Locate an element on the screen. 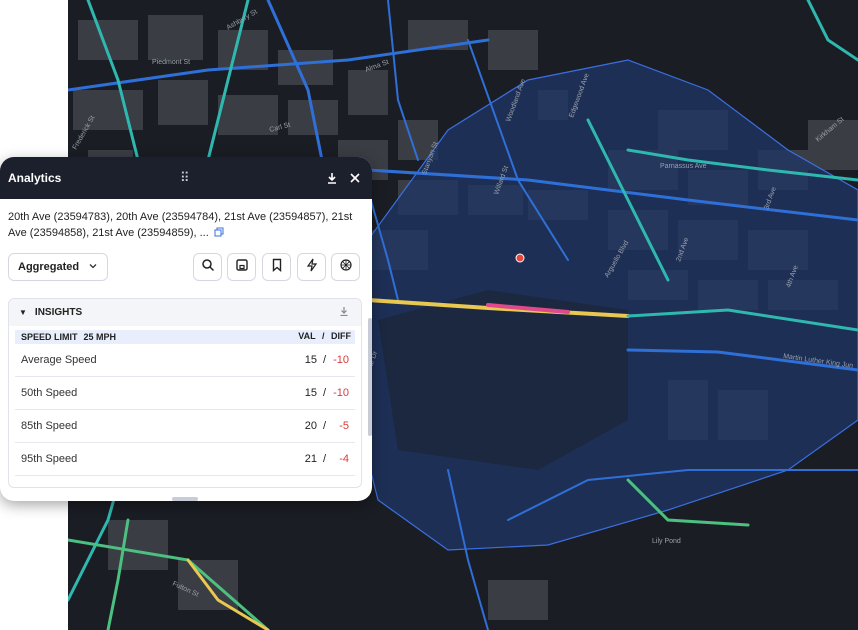 The width and height of the screenshot is (858, 630). metric-row: Average Speed 15 / -10 is located at coordinates (185, 360).